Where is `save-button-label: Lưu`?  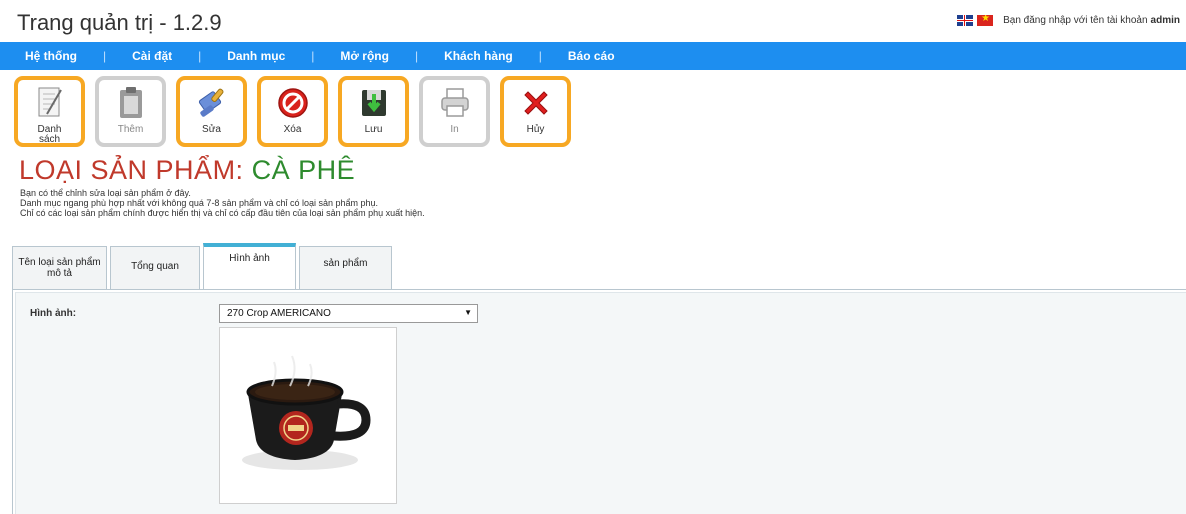
save-button-label: Lưu is located at coordinates (373, 129).